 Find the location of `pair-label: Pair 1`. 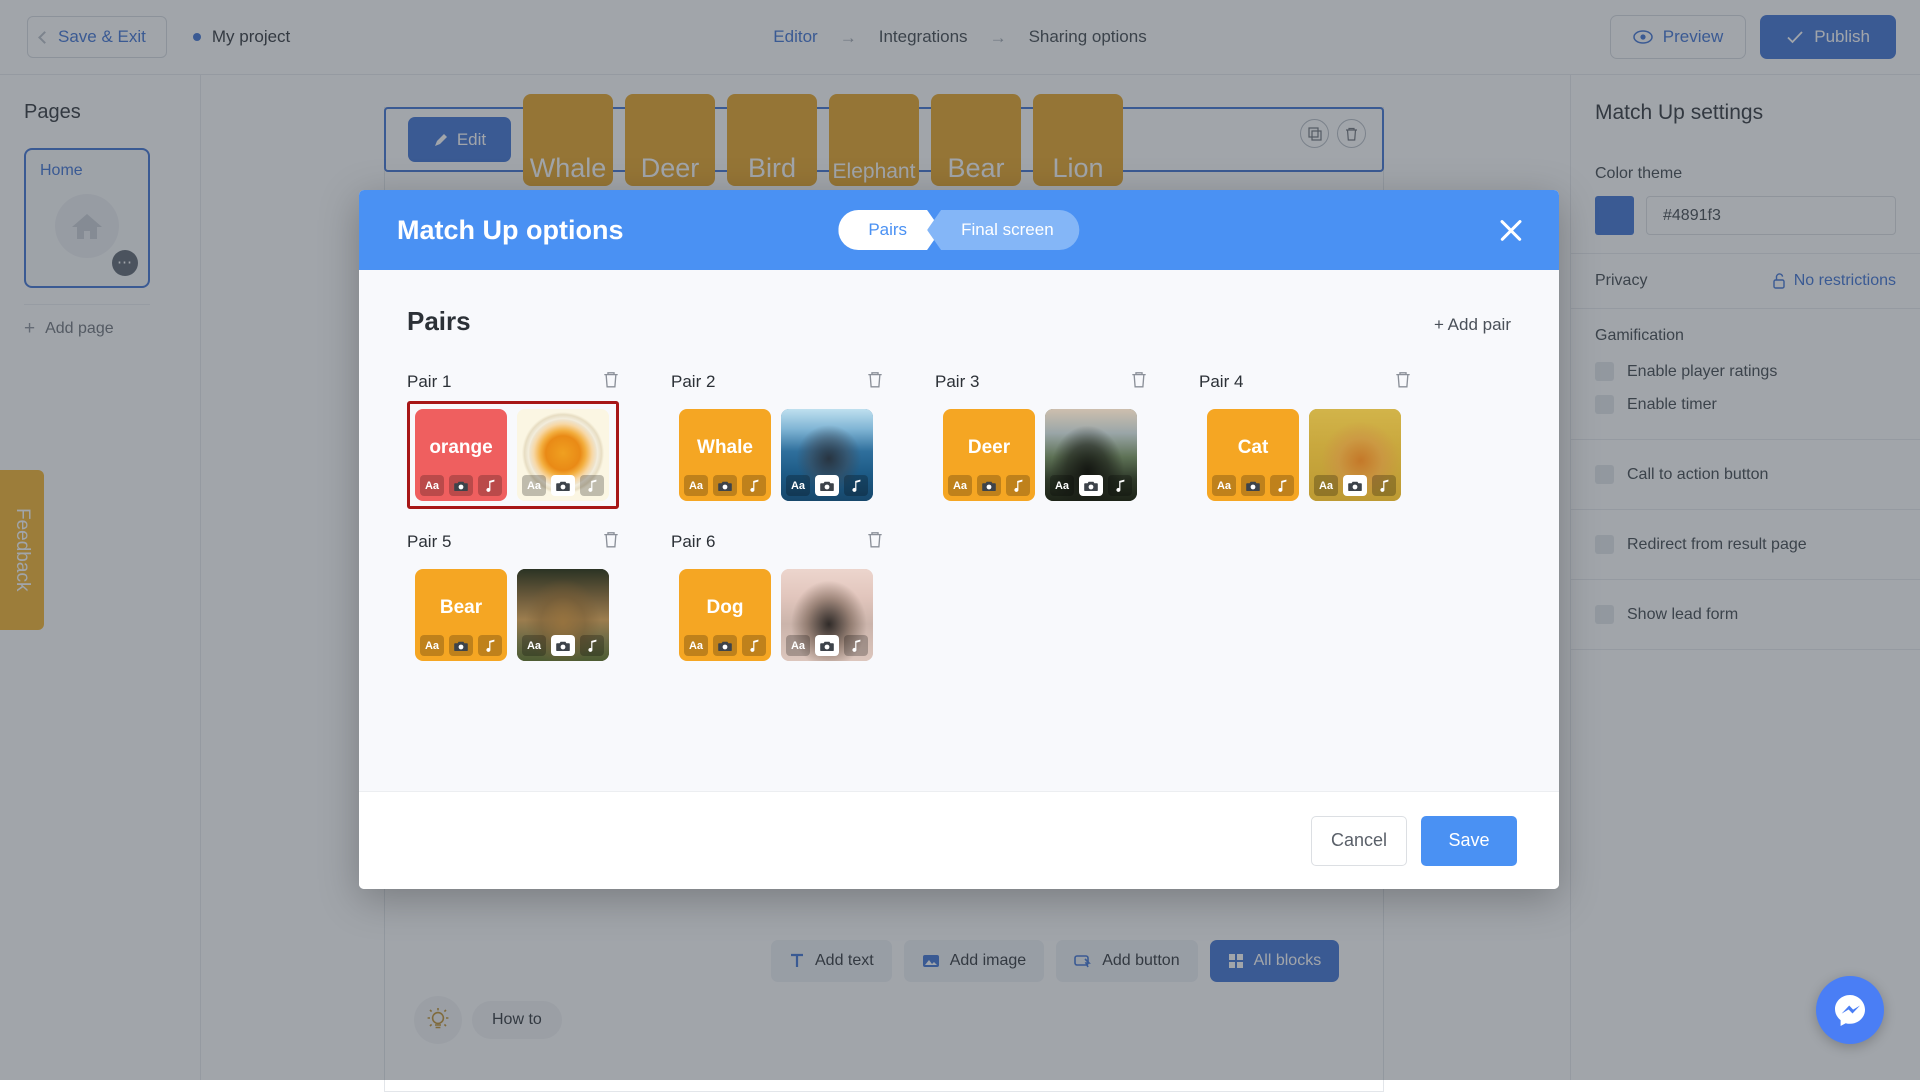

pair-label: Pair 1 is located at coordinates (429, 382).